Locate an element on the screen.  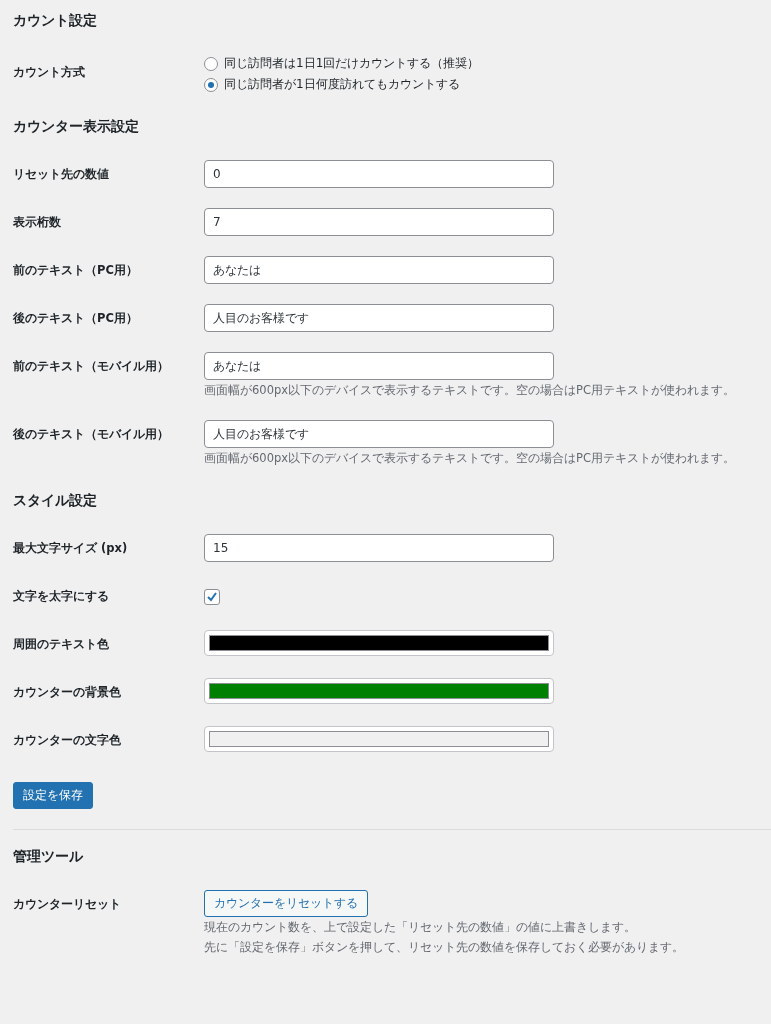
field-label: カウンターの文字色 is located at coordinates (67, 740).